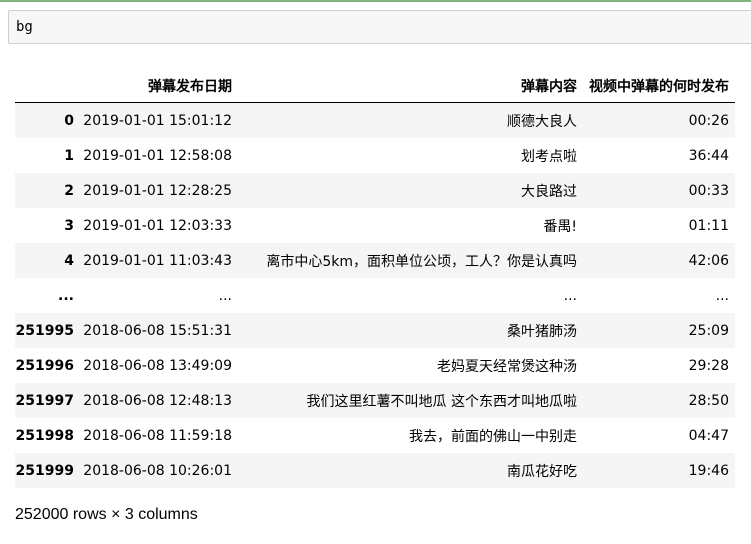  I want to click on cell-date: 2018-06-08 12:48:13, so click(157, 400).